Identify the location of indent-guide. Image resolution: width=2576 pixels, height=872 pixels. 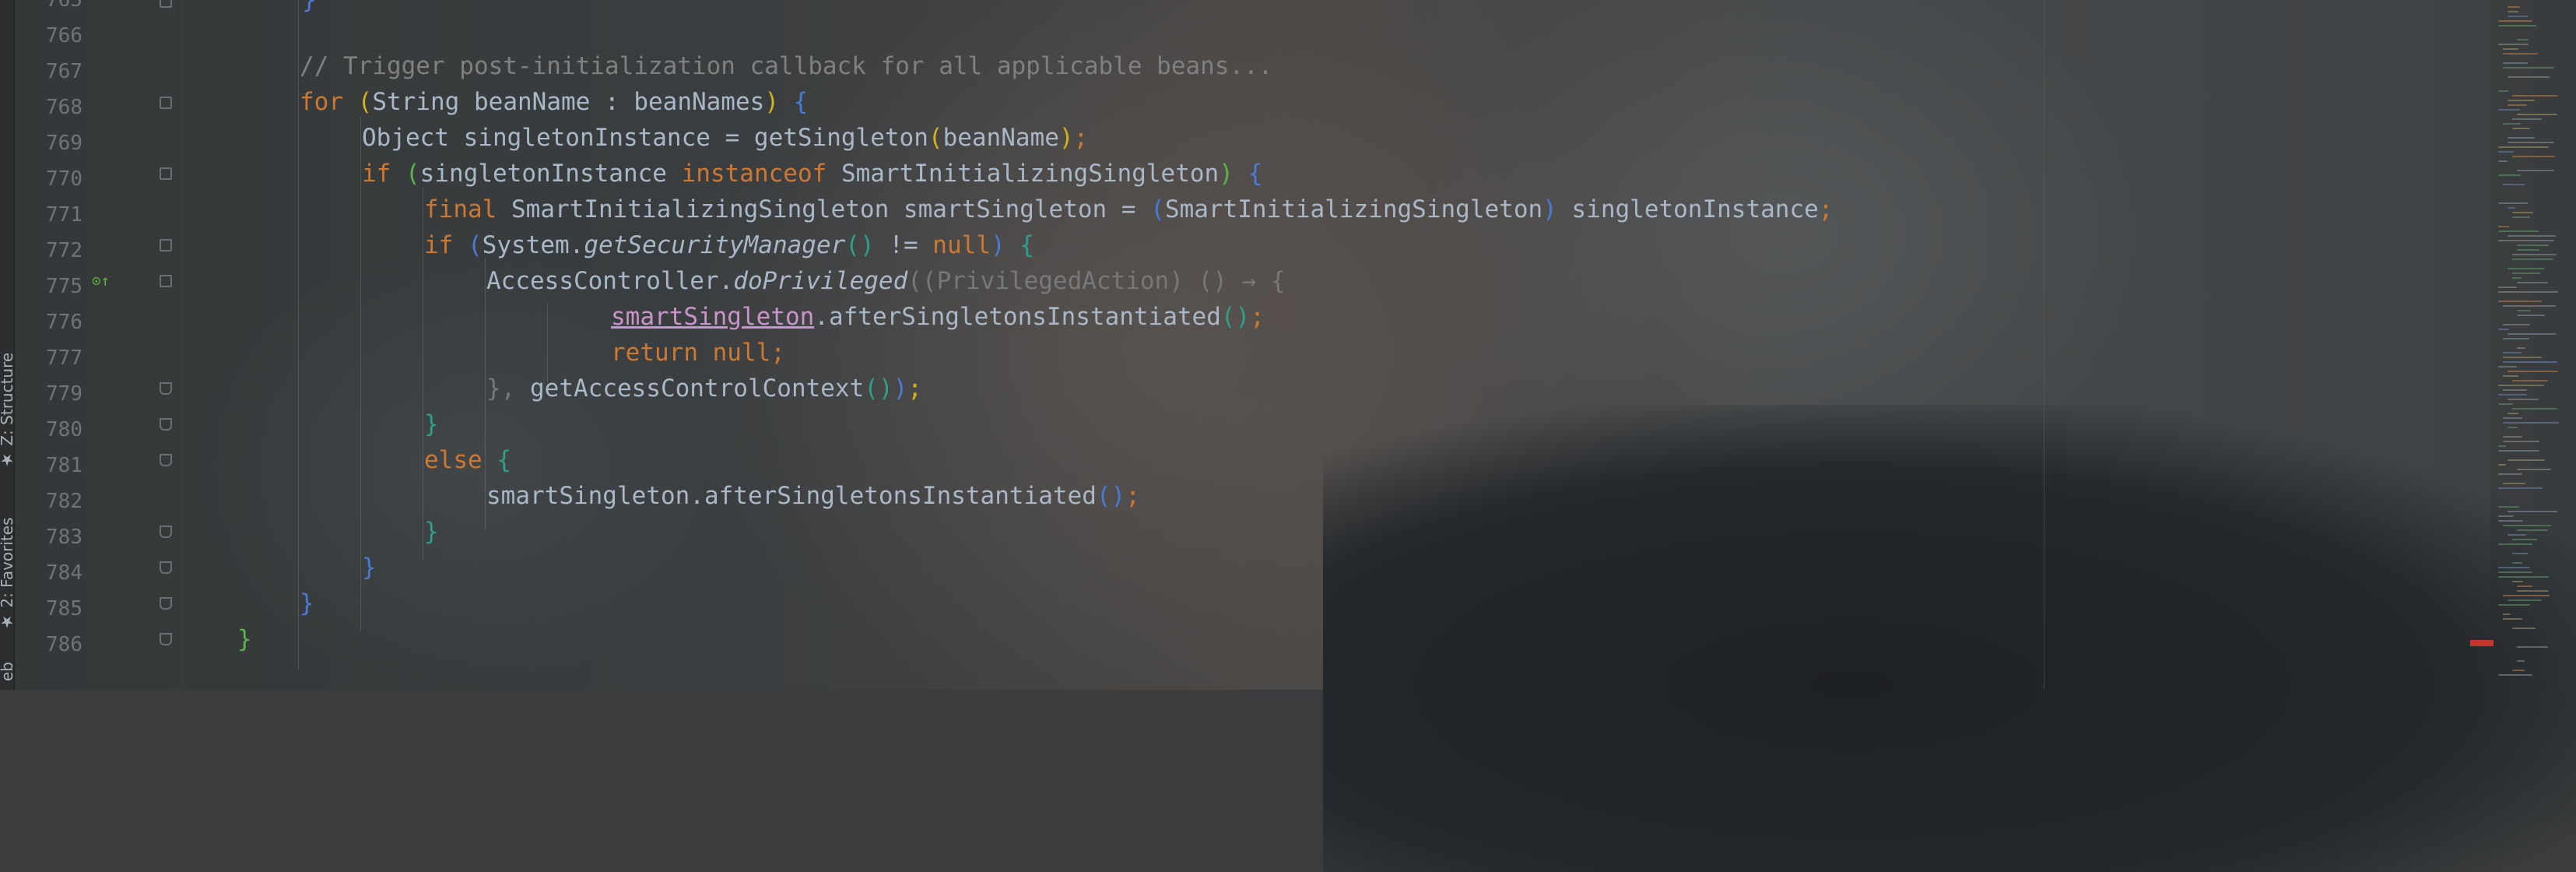
(548, 343).